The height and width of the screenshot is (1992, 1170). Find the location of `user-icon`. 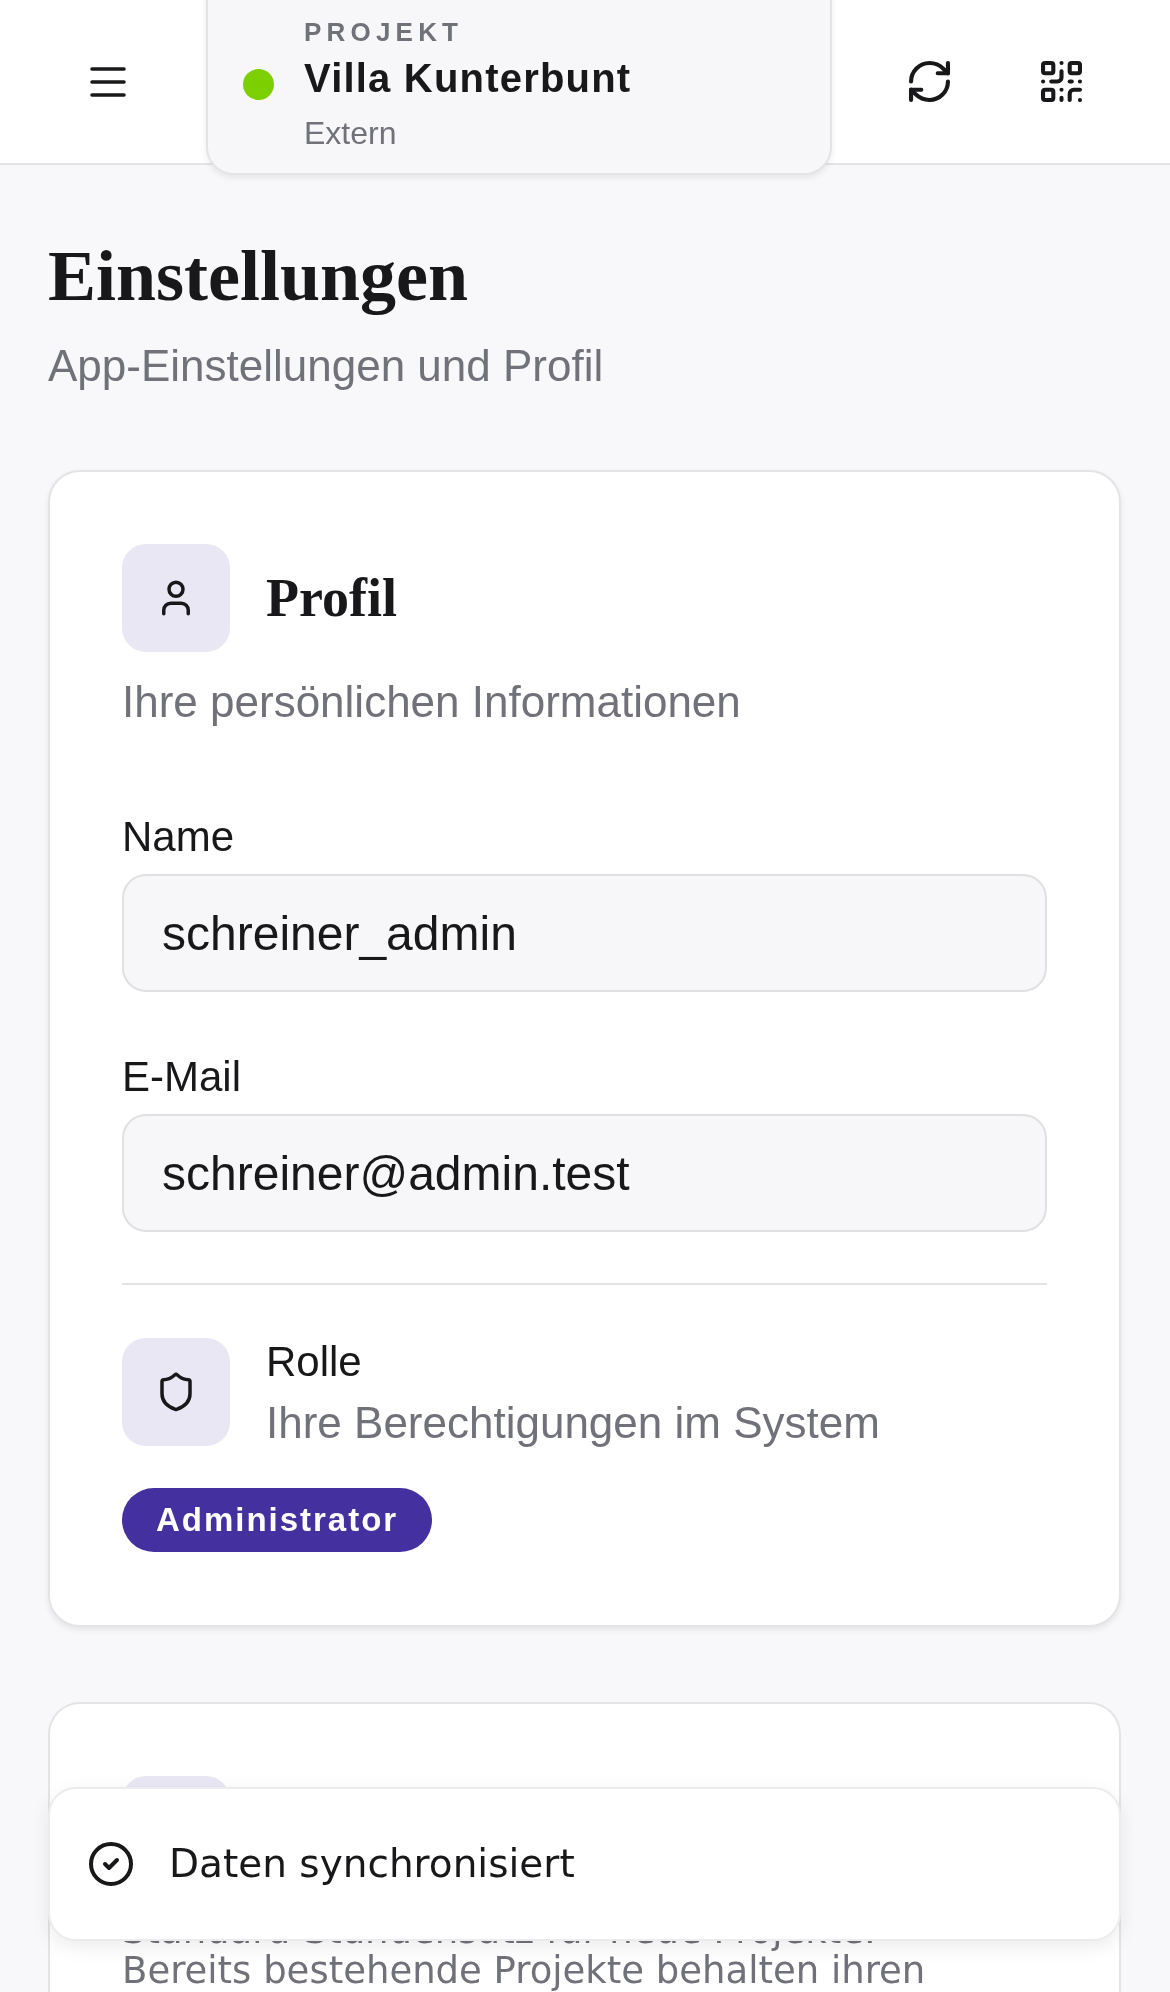

user-icon is located at coordinates (176, 598).